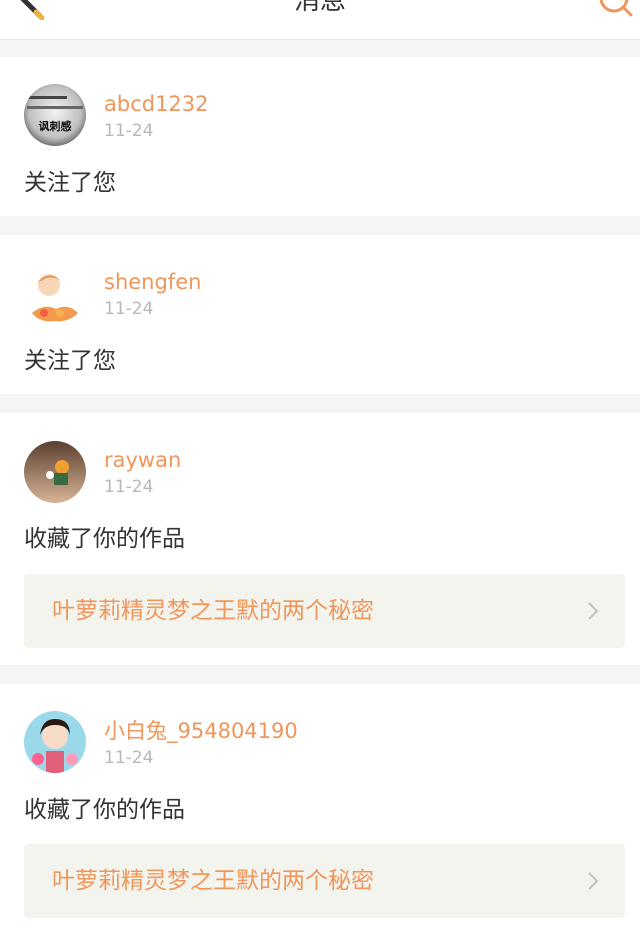 Image resolution: width=640 pixels, height=928 pixels. I want to click on username-link: 小白兔_954804190, so click(201, 731).